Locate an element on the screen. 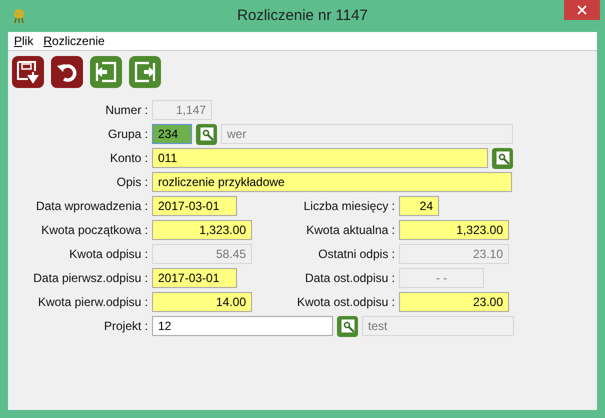 Image resolution: width=605 pixels, height=418 pixels. field-label: Kwota odpisu : is located at coordinates (108, 254).